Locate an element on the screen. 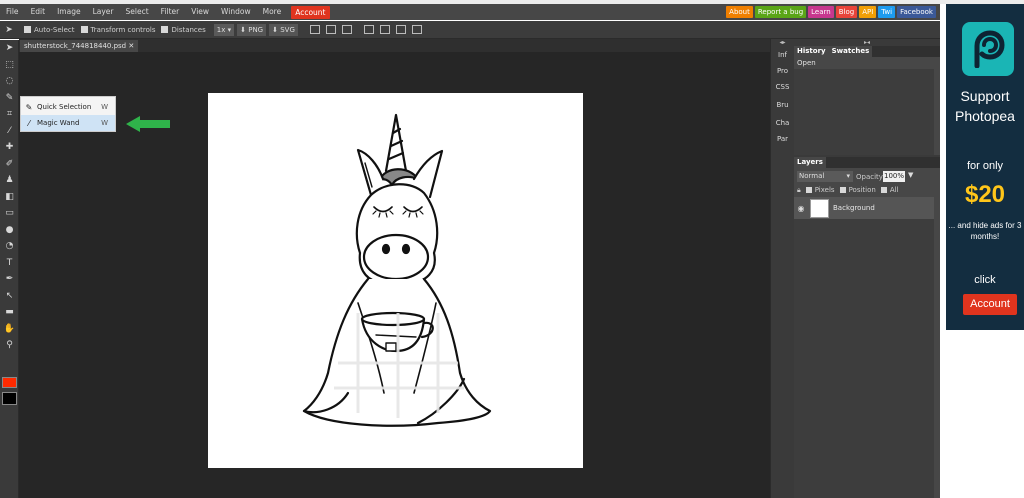 The width and height of the screenshot is (1024, 498). menu-account-button: Account is located at coordinates (310, 12).